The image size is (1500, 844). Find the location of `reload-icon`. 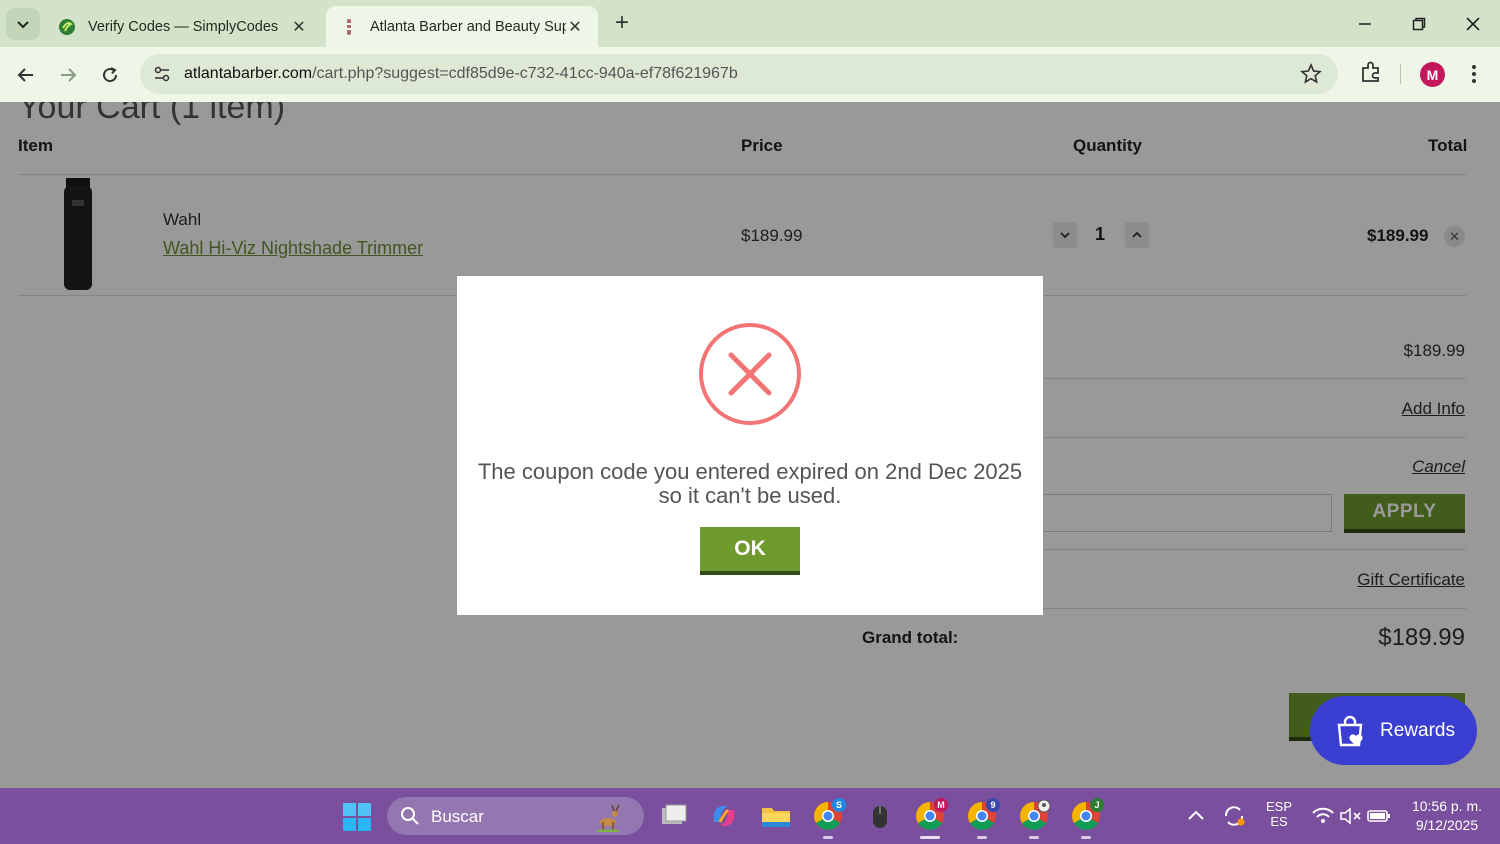

reload-icon is located at coordinates (110, 75).